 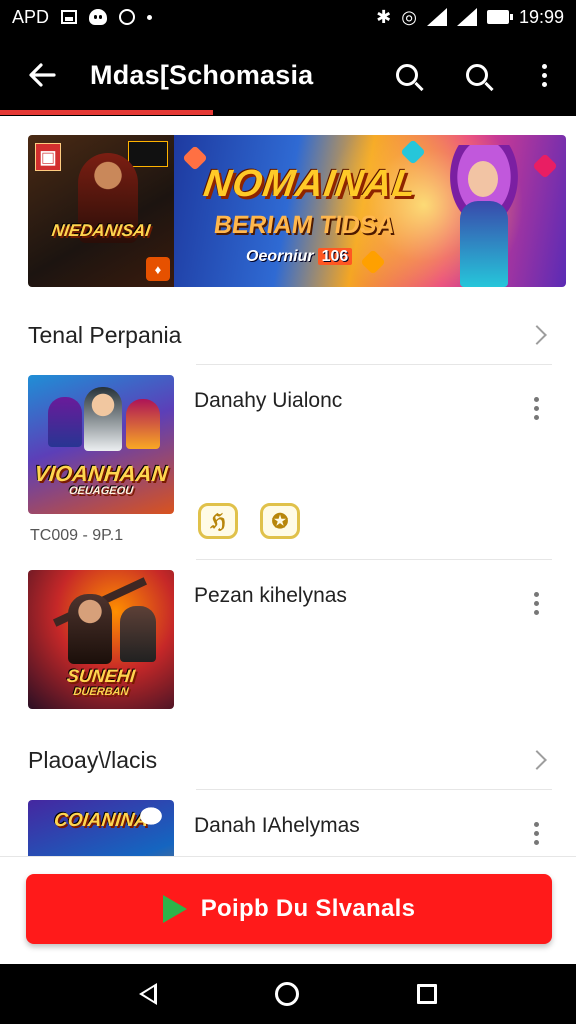 I want to click on banner-logo-icon: ▣, so click(x=48, y=157).